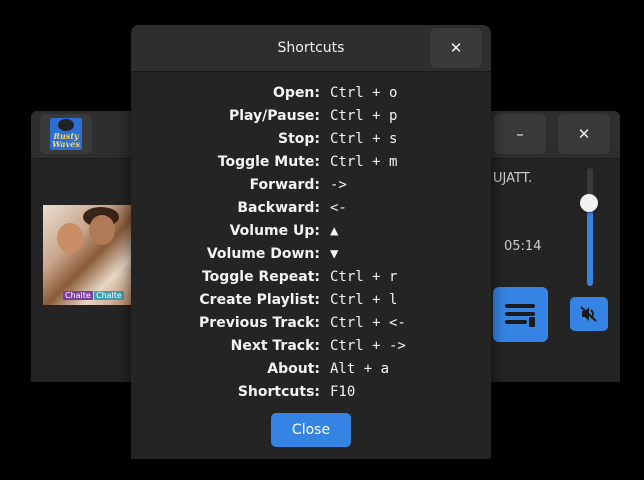 Image resolution: width=644 pixels, height=480 pixels. Describe the element at coordinates (520, 314) in the screenshot. I see `playlist-button` at that location.